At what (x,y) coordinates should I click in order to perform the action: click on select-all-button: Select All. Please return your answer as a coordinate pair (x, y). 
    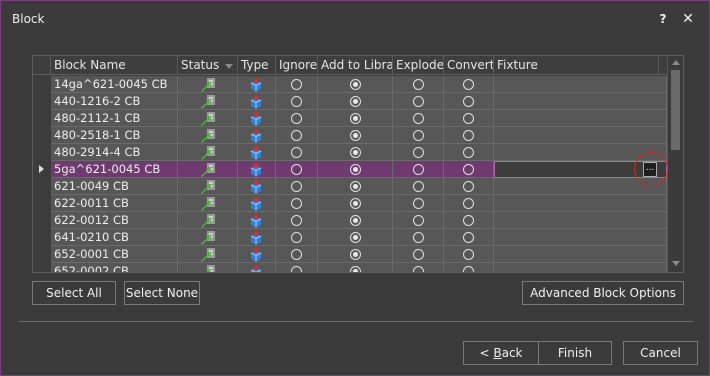
    Looking at the image, I should click on (74, 293).